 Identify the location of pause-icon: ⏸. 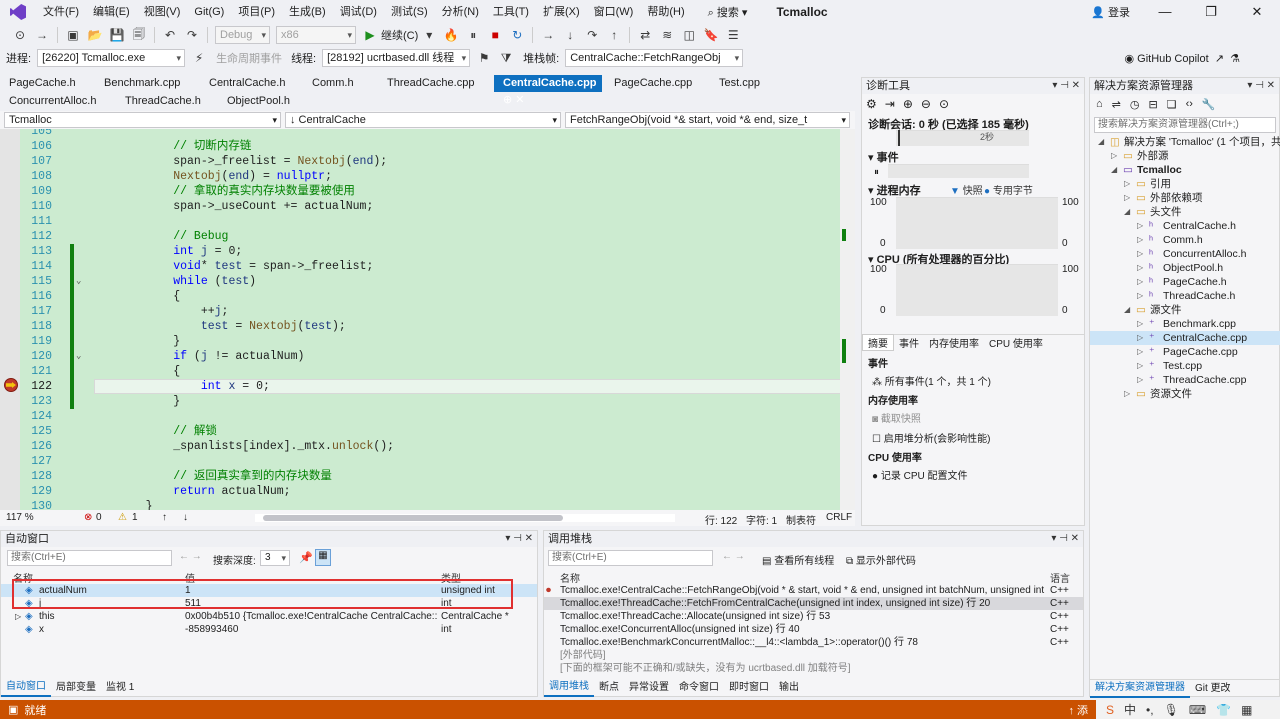
(473, 35).